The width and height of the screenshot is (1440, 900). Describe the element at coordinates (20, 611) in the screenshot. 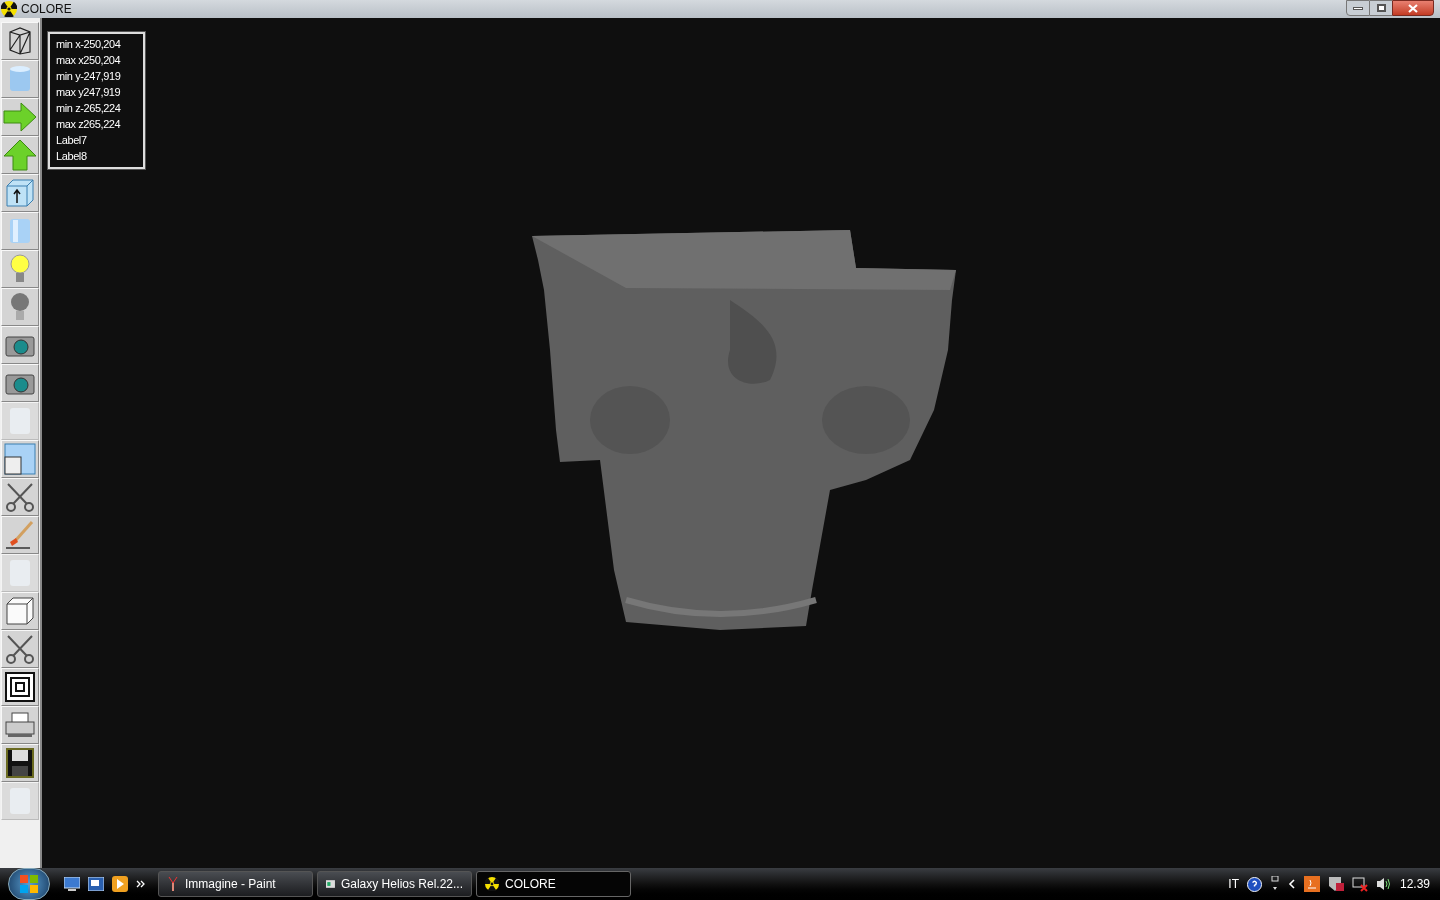

I see `cube-icon` at that location.